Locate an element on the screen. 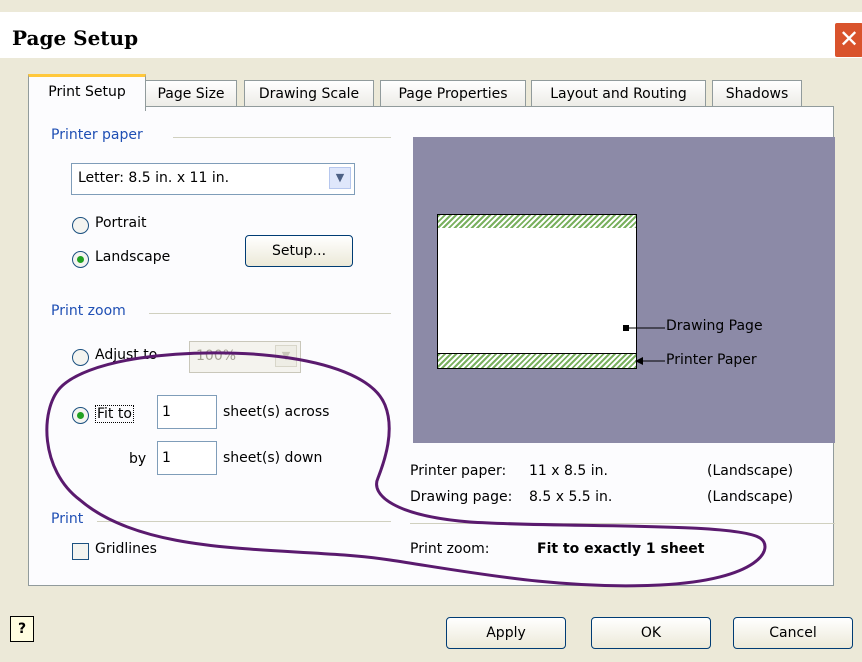 This screenshot has height=662, width=862. cancel-button: Cancel is located at coordinates (793, 633).